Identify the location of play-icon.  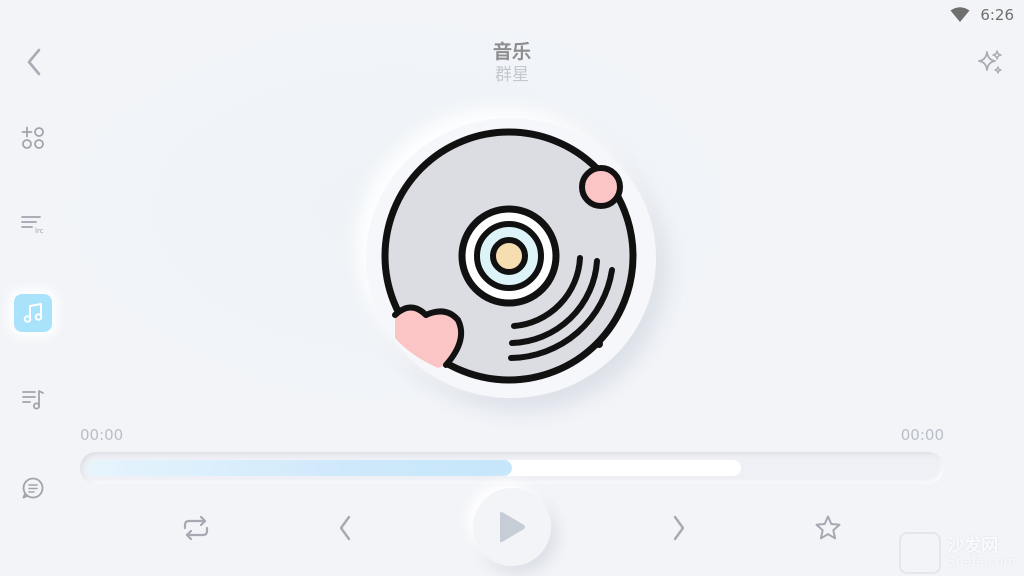
(512, 527).